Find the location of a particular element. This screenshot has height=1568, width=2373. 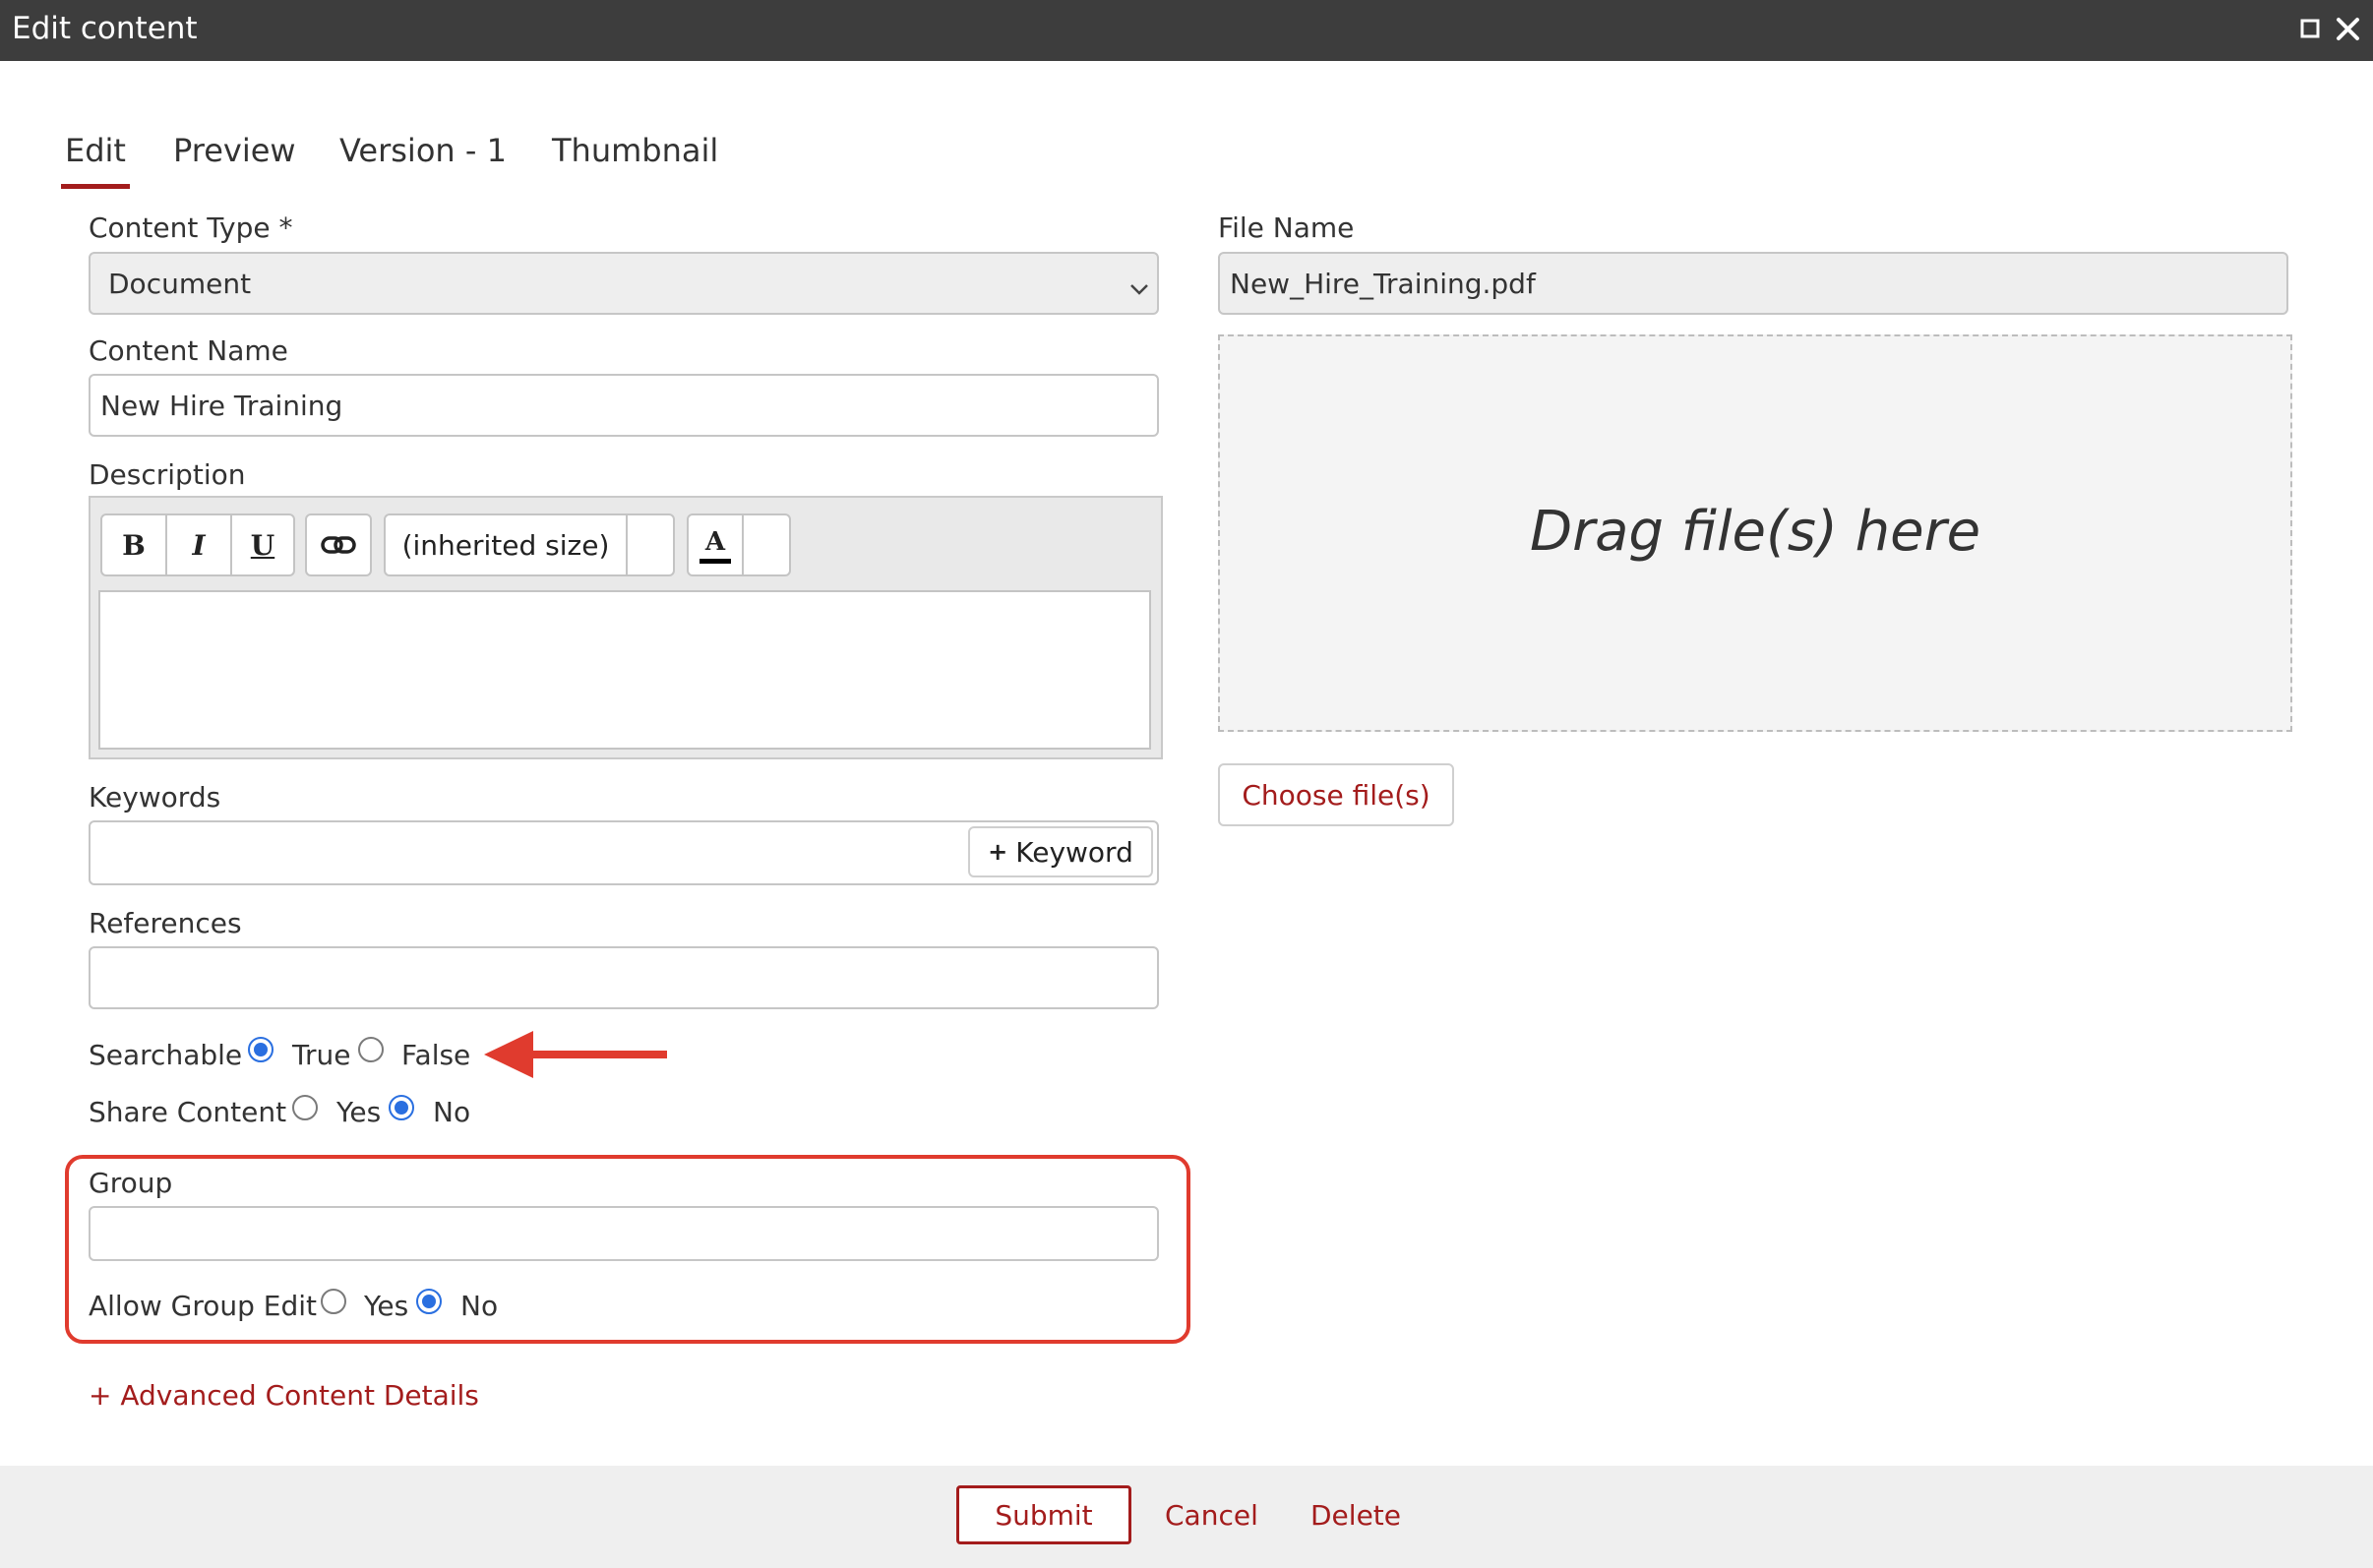

content-type-label: Content Type * is located at coordinates (191, 227).